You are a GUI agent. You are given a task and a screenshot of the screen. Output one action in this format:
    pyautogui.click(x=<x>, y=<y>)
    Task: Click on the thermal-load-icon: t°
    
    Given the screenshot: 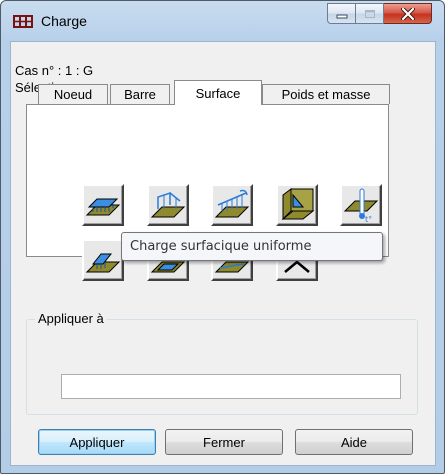 What is the action you would take?
    pyautogui.click(x=361, y=205)
    